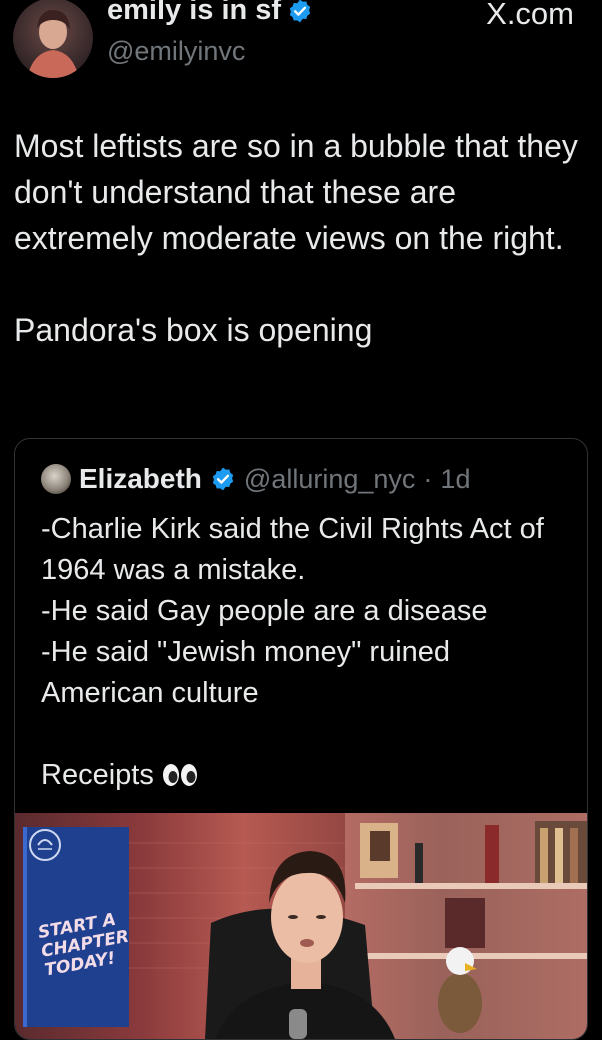 Image resolution: width=602 pixels, height=1040 pixels. Describe the element at coordinates (179, 775) in the screenshot. I see `eyes-emoji-icon` at that location.